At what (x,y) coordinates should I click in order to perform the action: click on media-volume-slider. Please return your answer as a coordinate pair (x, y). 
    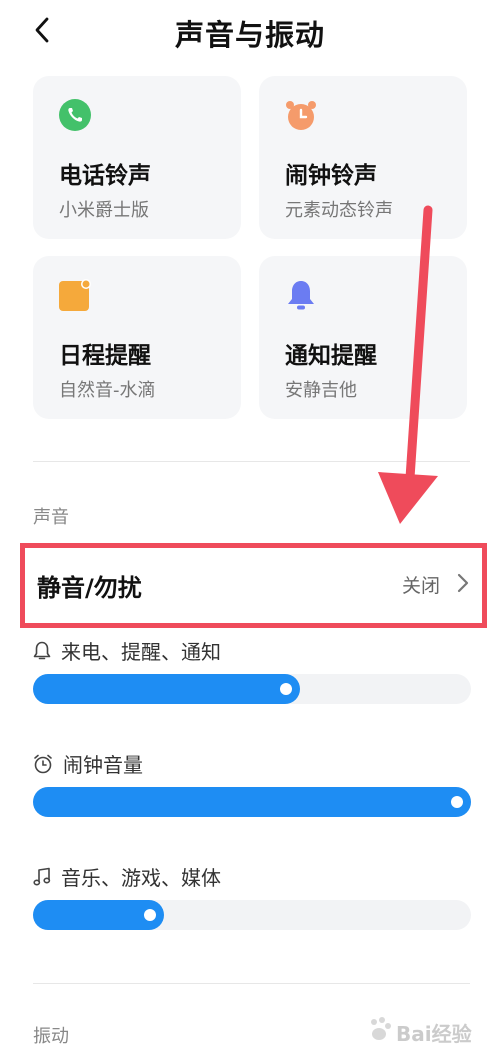
    Looking at the image, I should click on (252, 915).